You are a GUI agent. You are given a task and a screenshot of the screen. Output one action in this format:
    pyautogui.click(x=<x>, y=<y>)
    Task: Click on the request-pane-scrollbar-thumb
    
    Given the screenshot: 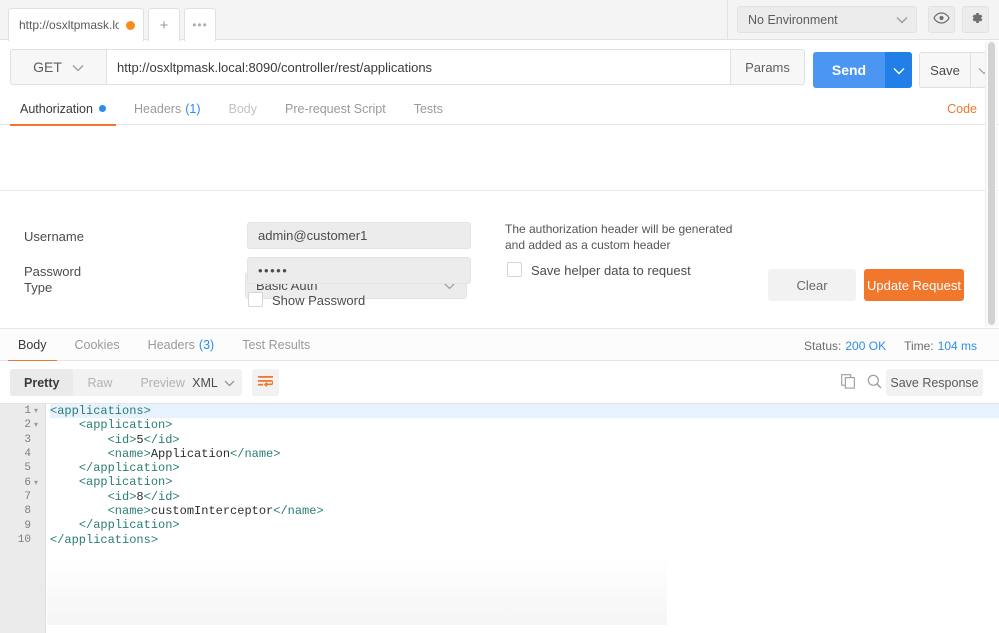 What is the action you would take?
    pyautogui.click(x=991, y=183)
    